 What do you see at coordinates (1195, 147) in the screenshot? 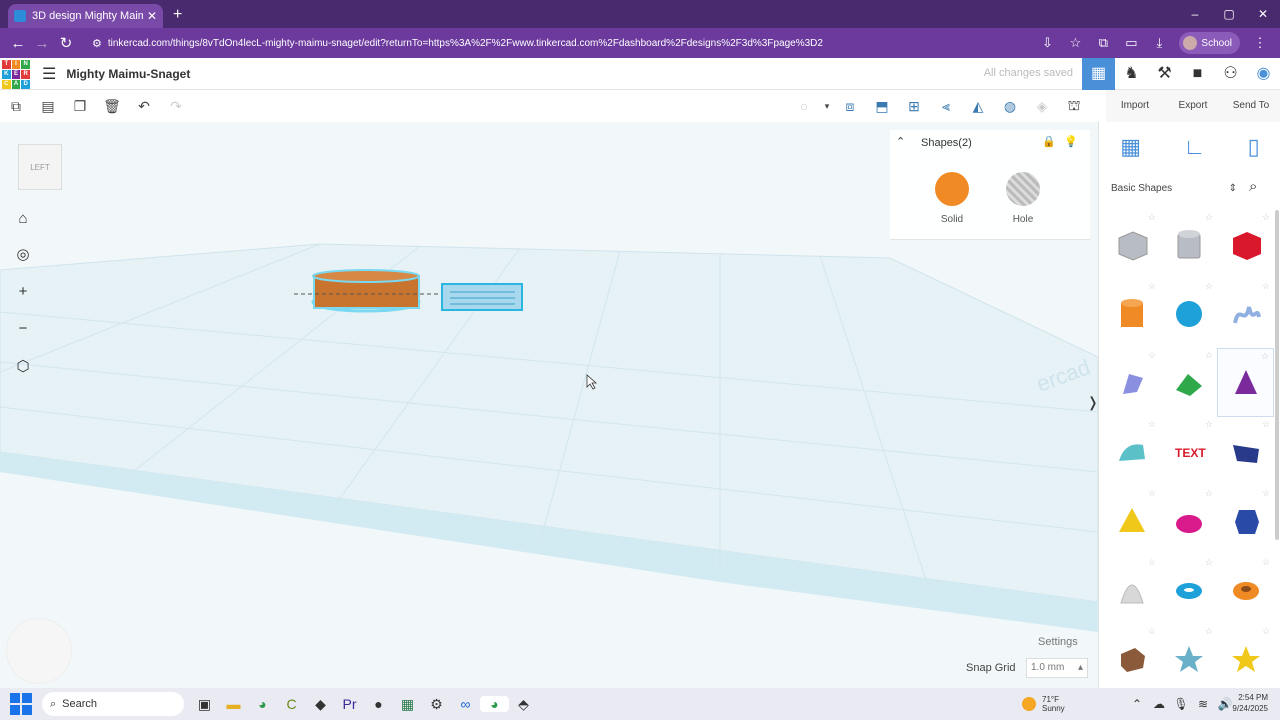
I see `ruler-angle-icon: ∟` at bounding box center [1195, 147].